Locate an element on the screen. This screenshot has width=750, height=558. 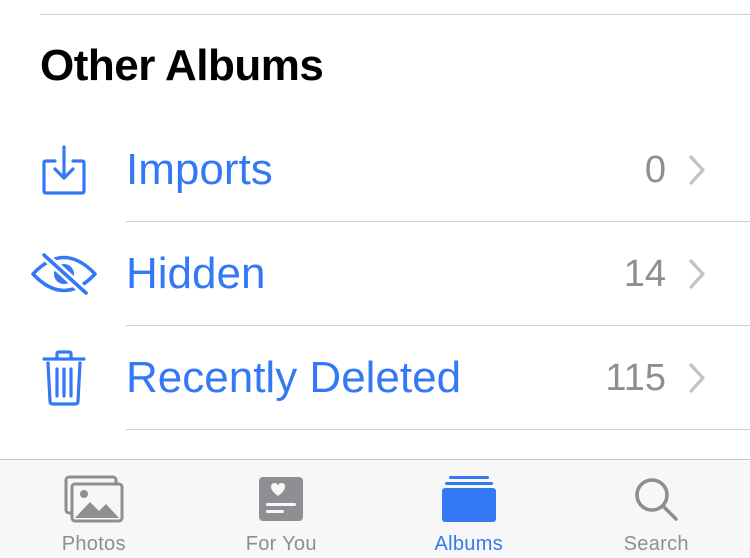
trash-icon is located at coordinates (64, 378).